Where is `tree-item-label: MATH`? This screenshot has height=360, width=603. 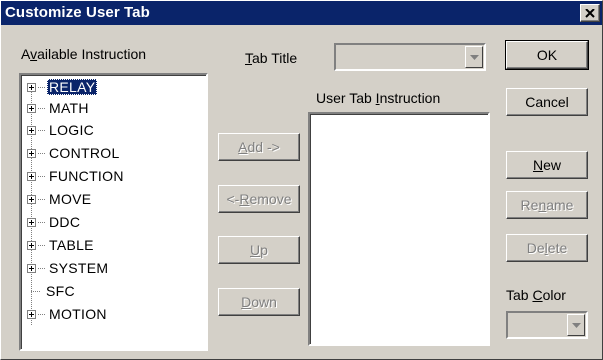
tree-item-label: MATH is located at coordinates (69, 108).